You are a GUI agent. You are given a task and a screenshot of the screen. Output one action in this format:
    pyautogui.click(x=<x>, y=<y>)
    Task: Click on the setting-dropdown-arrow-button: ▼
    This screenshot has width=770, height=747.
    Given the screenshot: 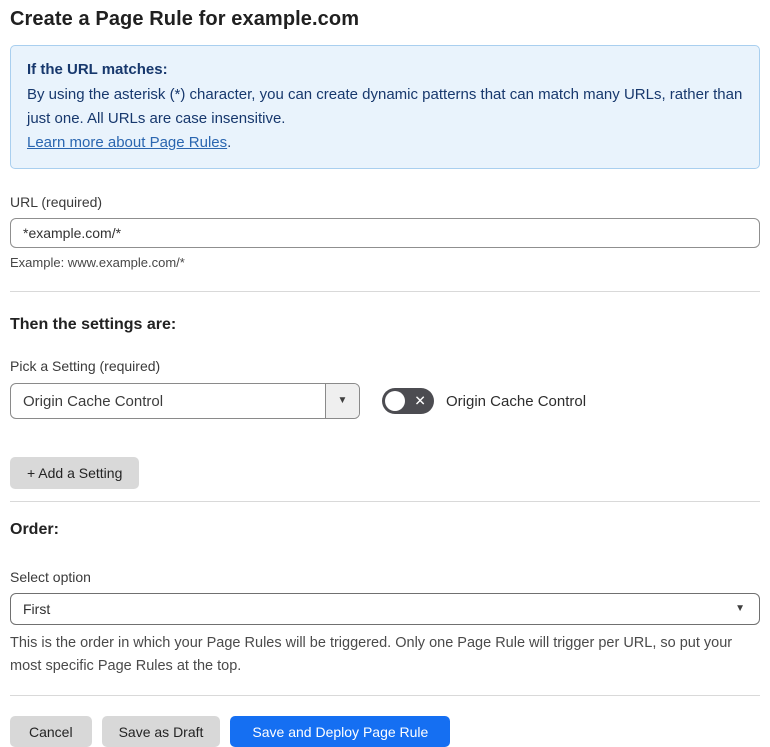 What is the action you would take?
    pyautogui.click(x=342, y=401)
    